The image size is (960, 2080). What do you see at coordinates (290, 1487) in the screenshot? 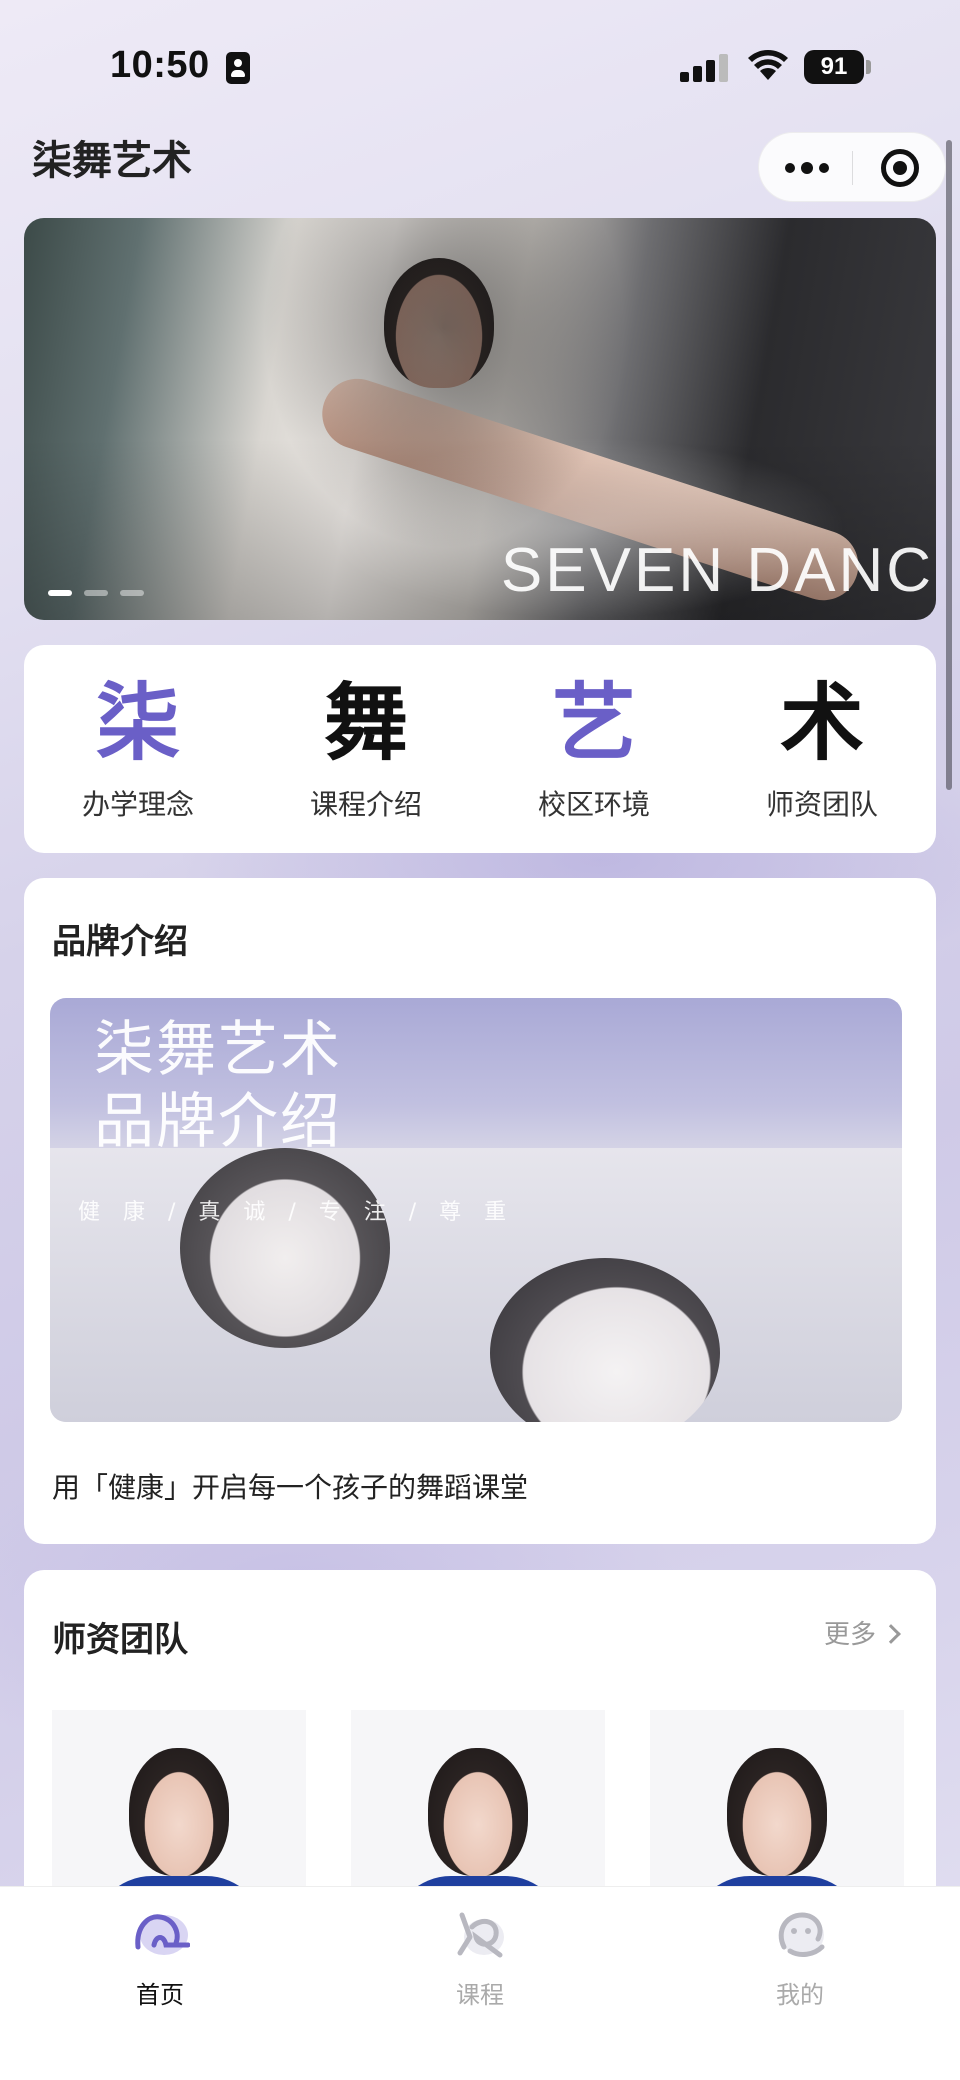
I see `brand-description: 用「健康」开启每一个孩子的舞蹈课堂` at bounding box center [290, 1487].